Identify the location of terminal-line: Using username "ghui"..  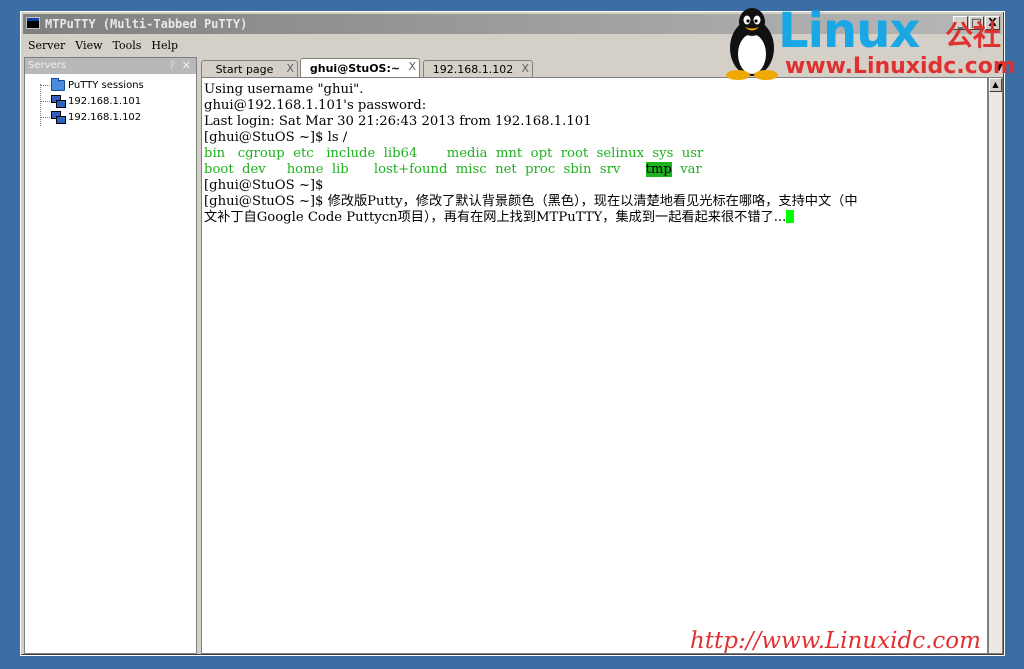
(284, 89).